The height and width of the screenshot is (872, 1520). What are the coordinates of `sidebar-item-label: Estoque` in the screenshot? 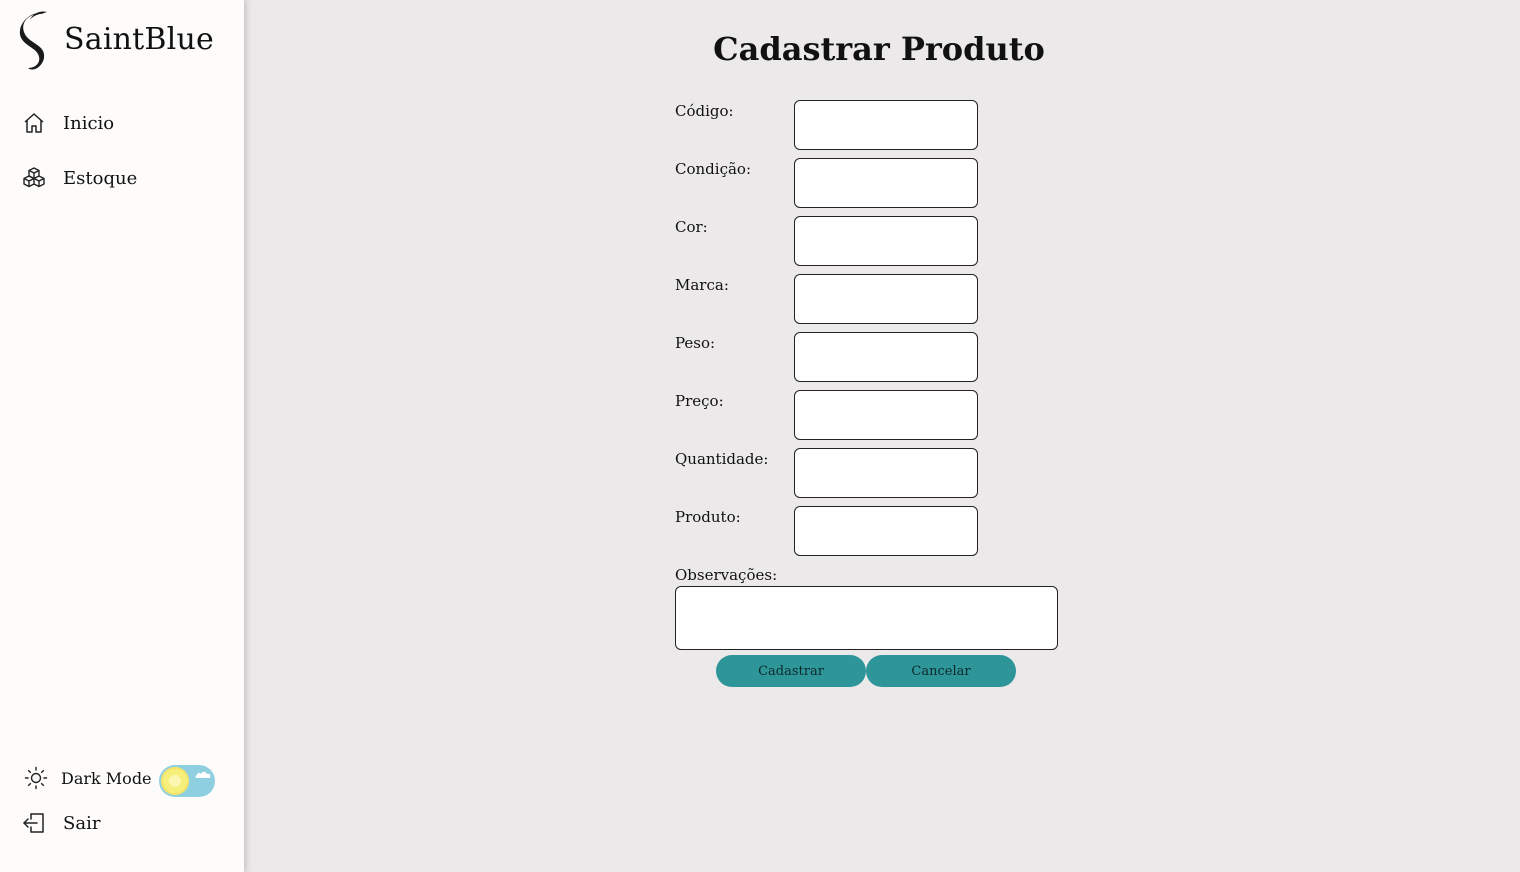 It's located at (100, 178).